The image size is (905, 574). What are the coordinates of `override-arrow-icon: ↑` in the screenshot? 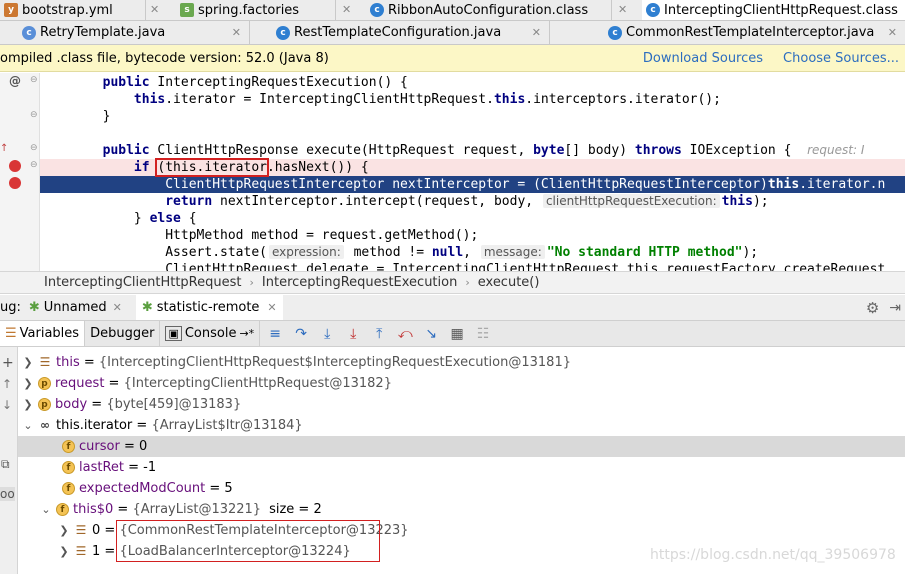 It's located at (4, 148).